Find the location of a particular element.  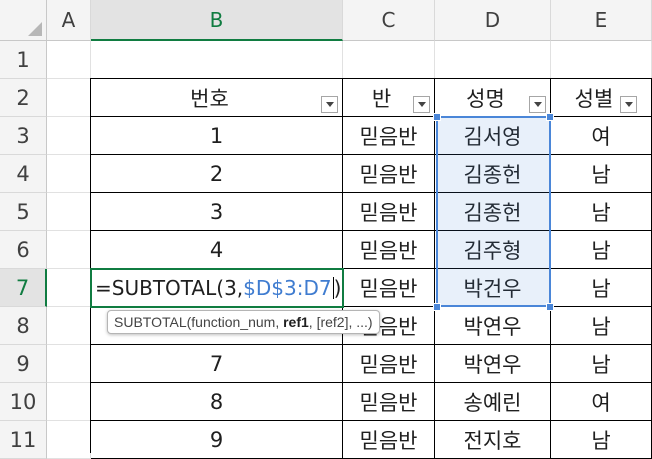

cell-a1 is located at coordinates (69, 60).